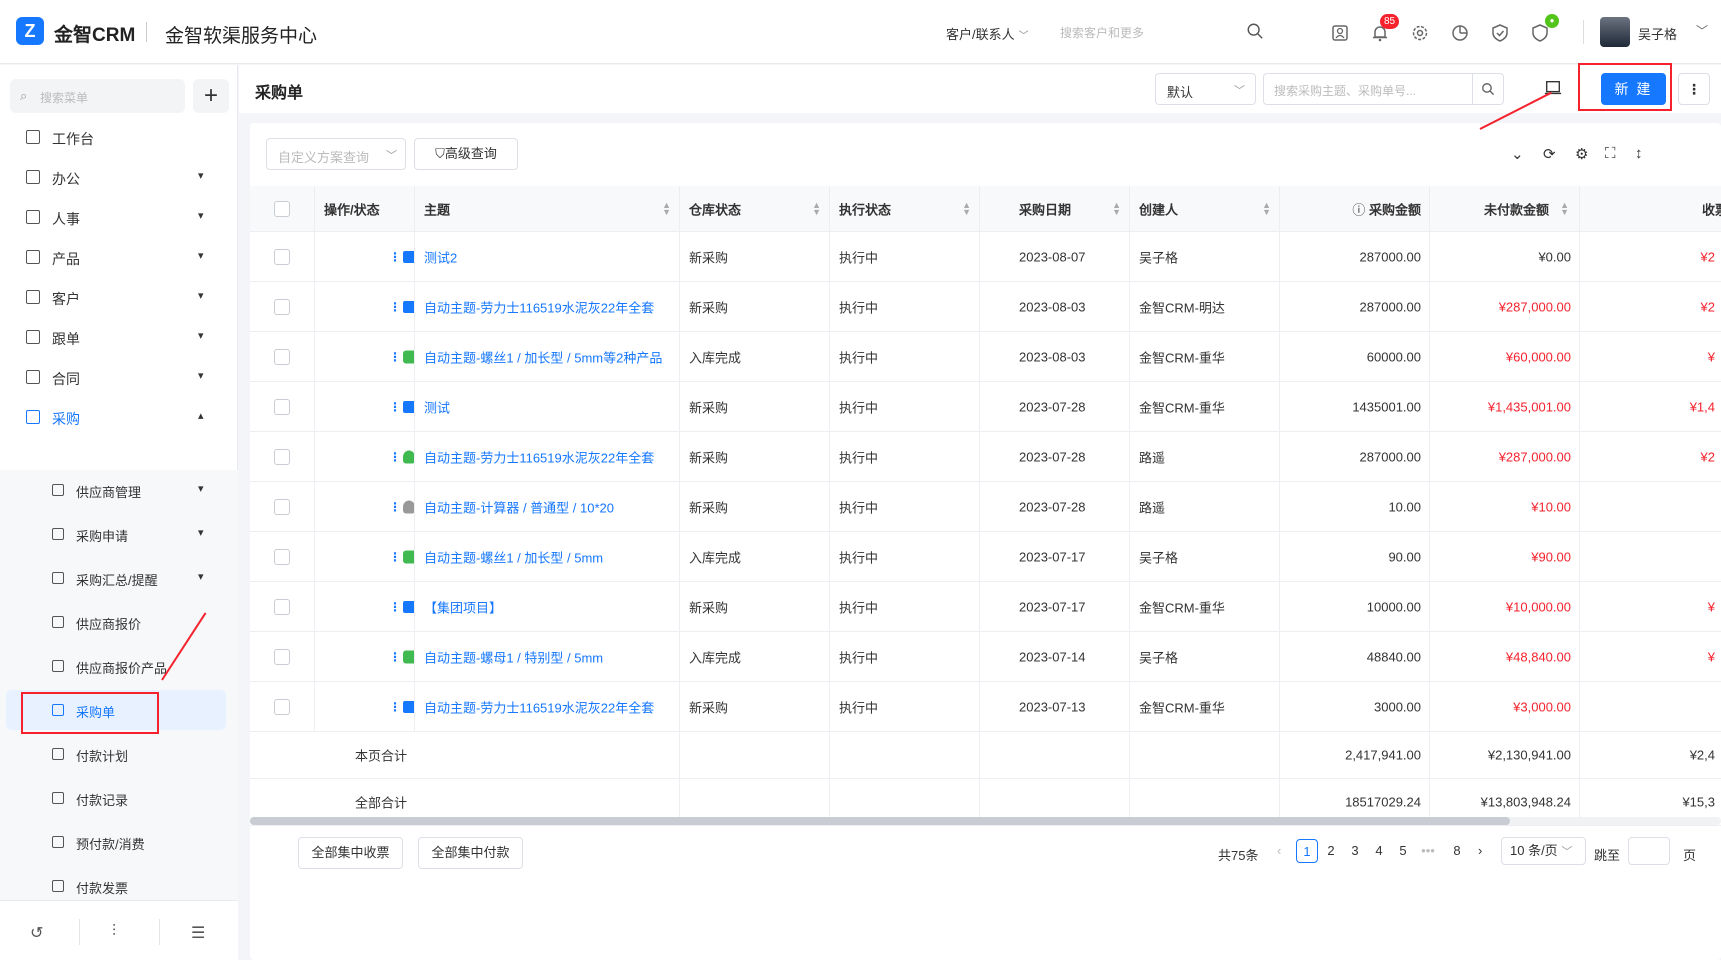 Image resolution: width=1721 pixels, height=960 pixels. What do you see at coordinates (547, 256) in the screenshot?
I see `table-cell: 测试2` at bounding box center [547, 256].